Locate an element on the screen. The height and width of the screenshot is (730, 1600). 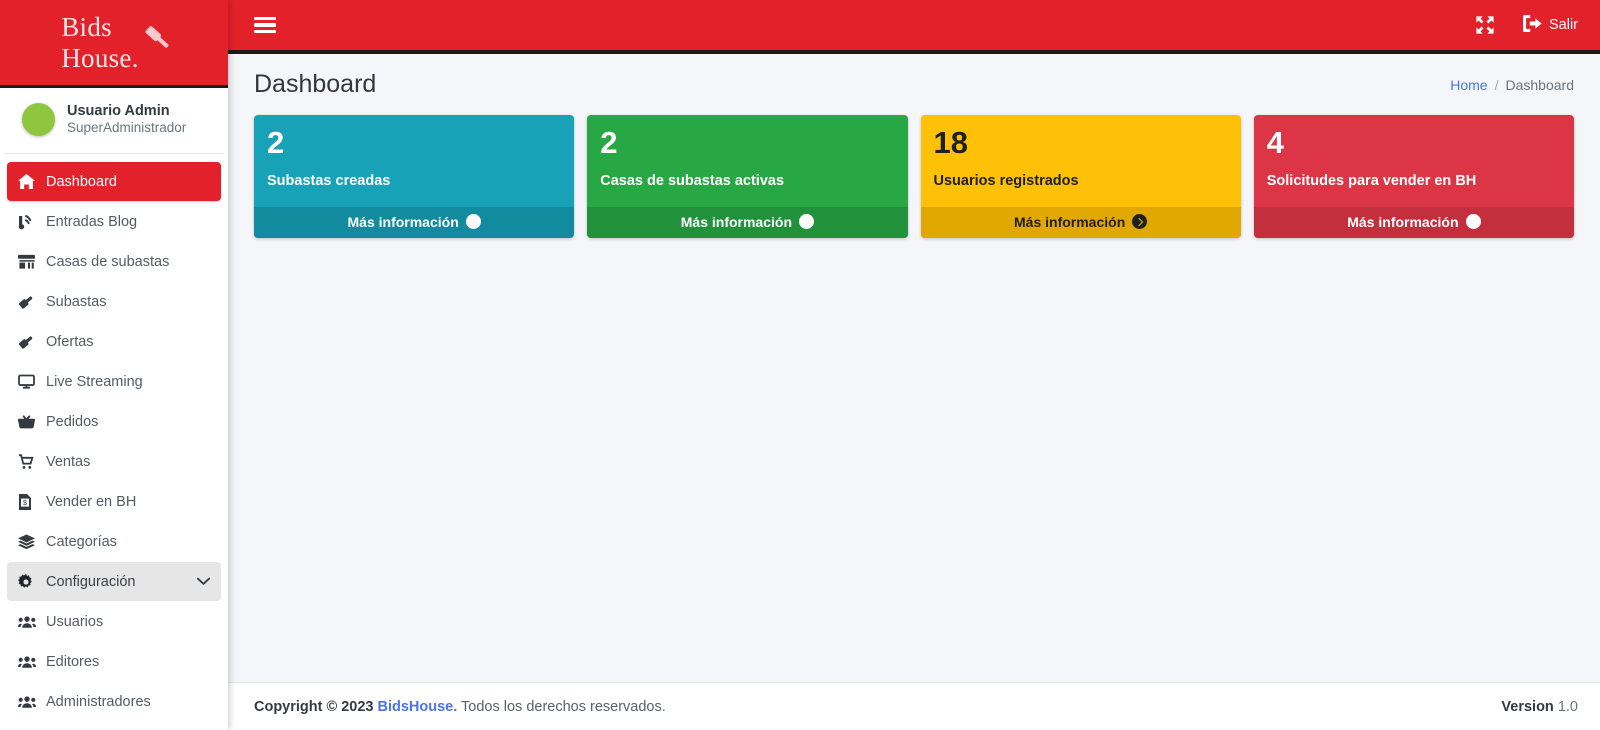
sidebar-item-ventas: Ventas is located at coordinates (114, 461).